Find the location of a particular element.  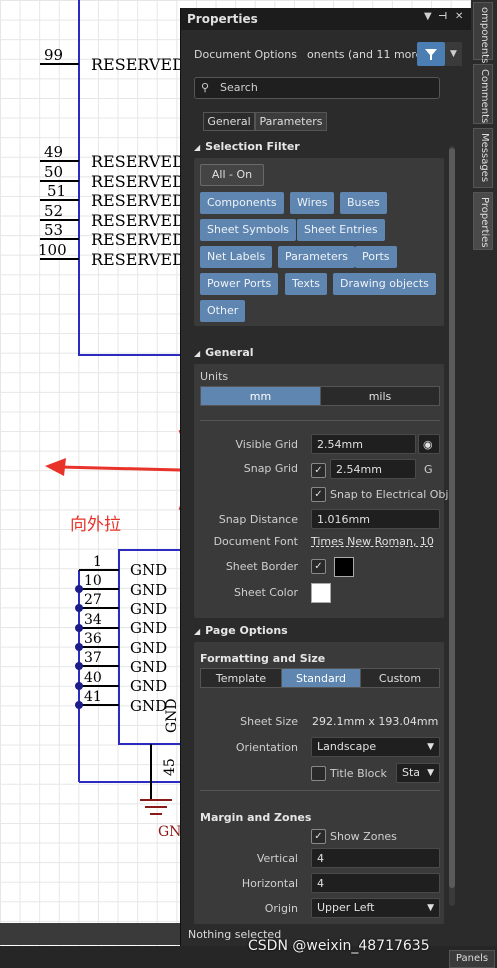

units-mm: mm is located at coordinates (260, 396).